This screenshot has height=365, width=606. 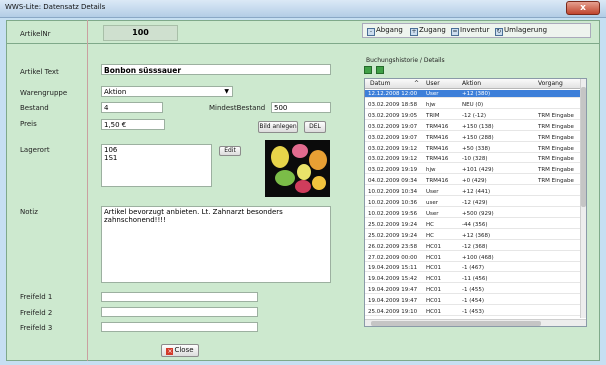 What do you see at coordinates (55, 7) in the screenshot?
I see `window-title: WWS-Lite: Datensatz Details` at bounding box center [55, 7].